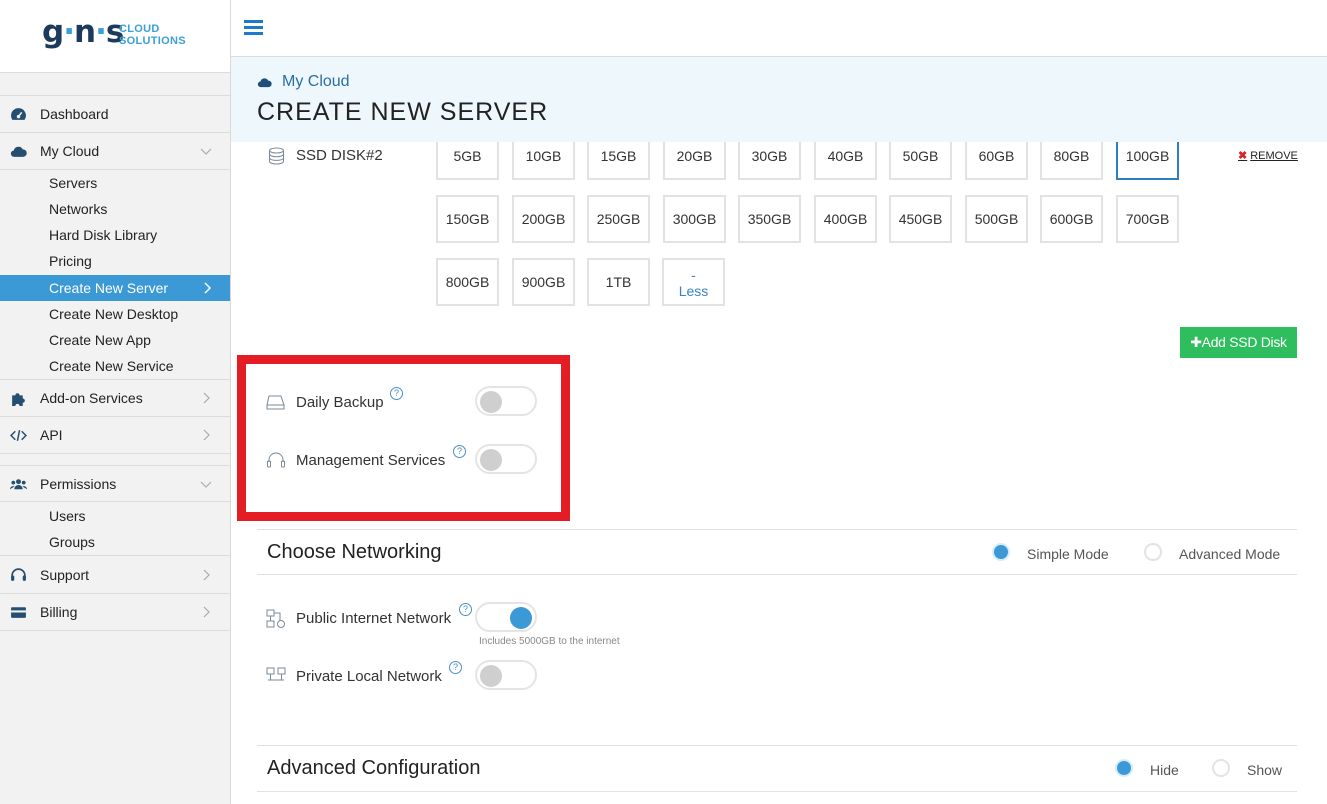 This screenshot has height=804, width=1327. What do you see at coordinates (276, 156) in the screenshot?
I see `database-icon` at bounding box center [276, 156].